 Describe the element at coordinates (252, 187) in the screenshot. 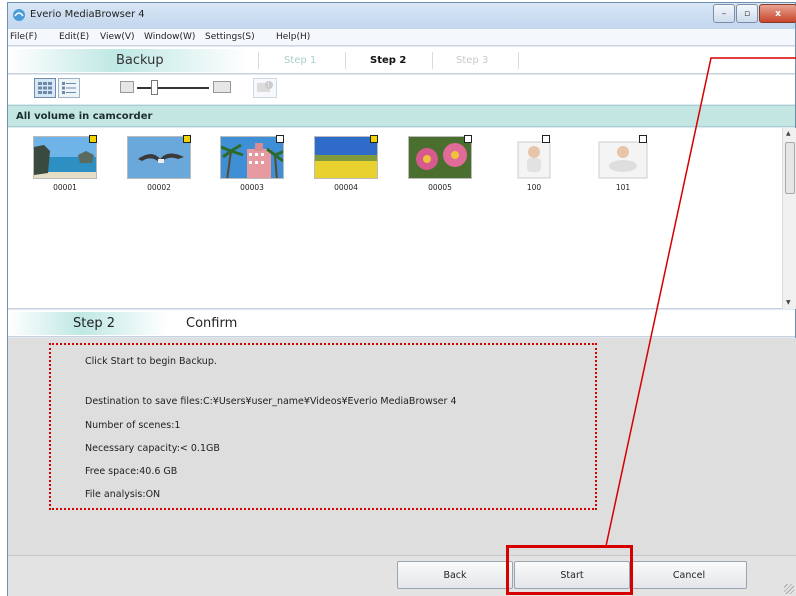

I see `thumbnail-label: 00003` at that location.